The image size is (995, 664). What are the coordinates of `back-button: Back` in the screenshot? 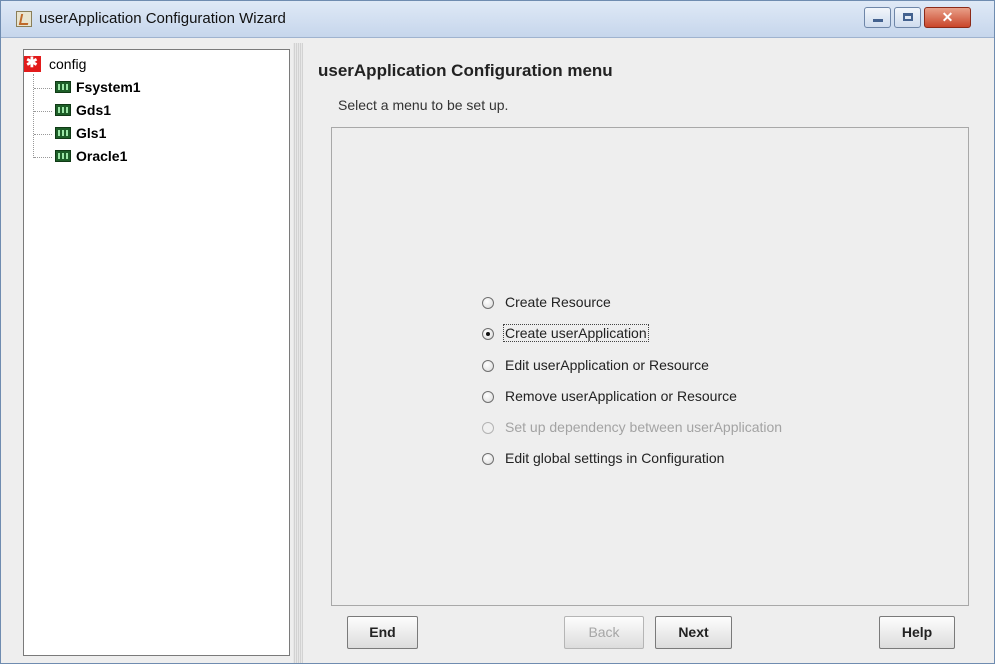 It's located at (604, 632).